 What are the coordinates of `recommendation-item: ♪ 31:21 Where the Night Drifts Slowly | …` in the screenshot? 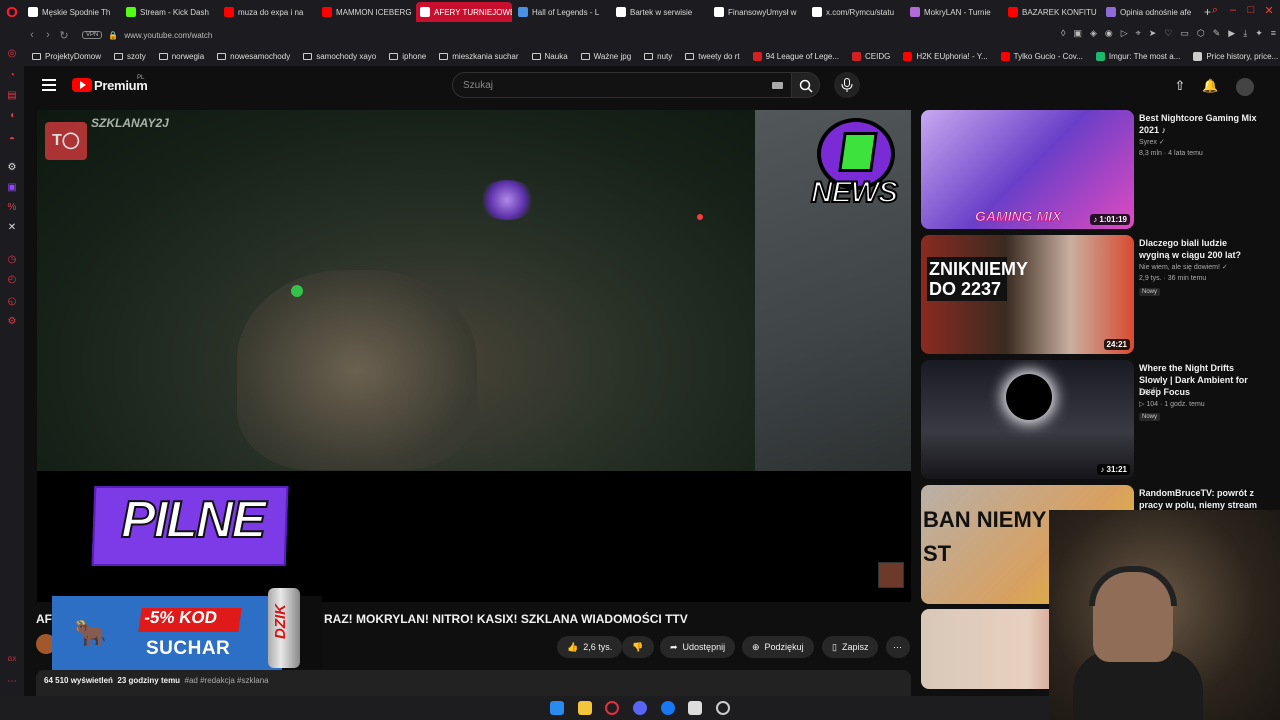 It's located at (1096, 420).